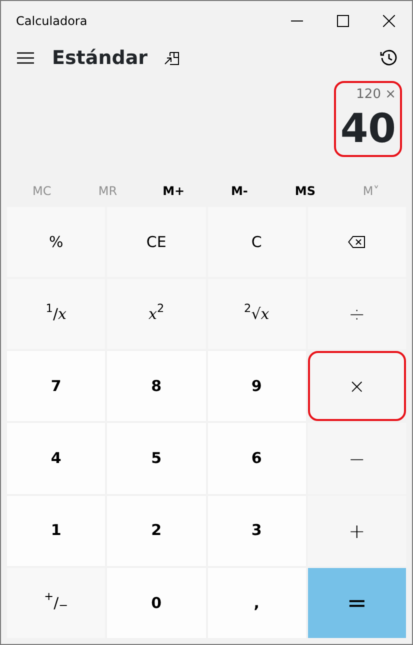 Image resolution: width=413 pixels, height=645 pixels. I want to click on digit-key: 4, so click(56, 458).